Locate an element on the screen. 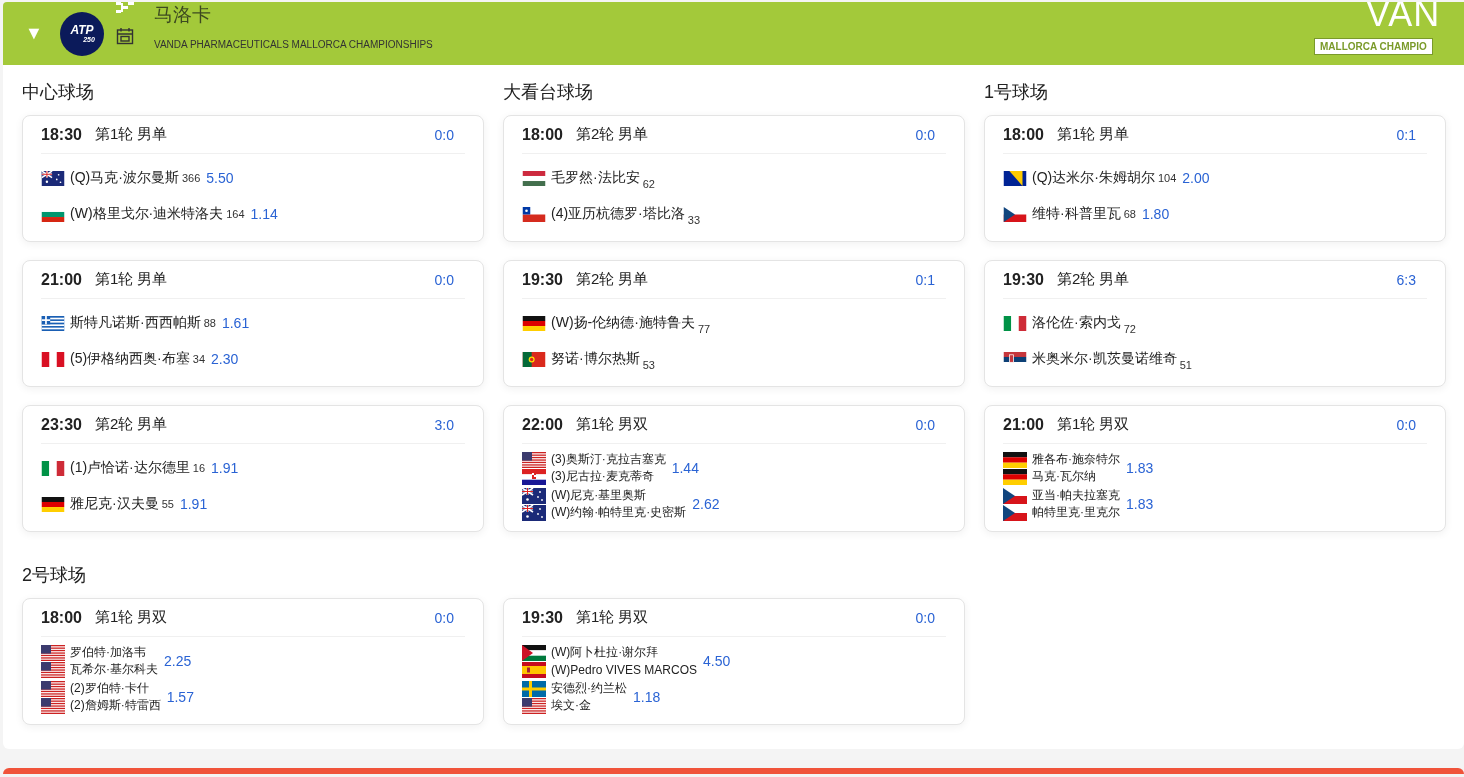 The image size is (1464, 777). match-card: 23:30 第2轮 男单 3:0 (1)卢恰诺·达尔德里 16 1.91 雅尼克·汉夫曼 55 1.91 is located at coordinates (253, 468).